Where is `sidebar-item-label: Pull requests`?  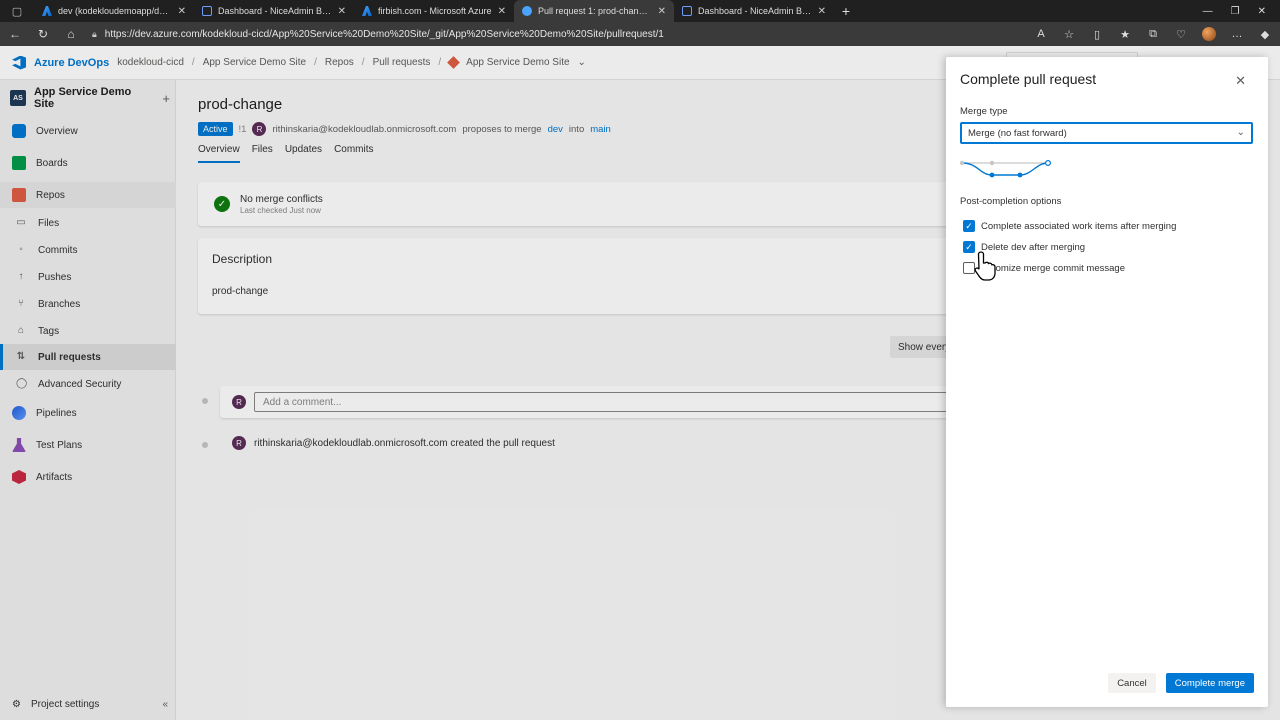 sidebar-item-label: Pull requests is located at coordinates (69, 357).